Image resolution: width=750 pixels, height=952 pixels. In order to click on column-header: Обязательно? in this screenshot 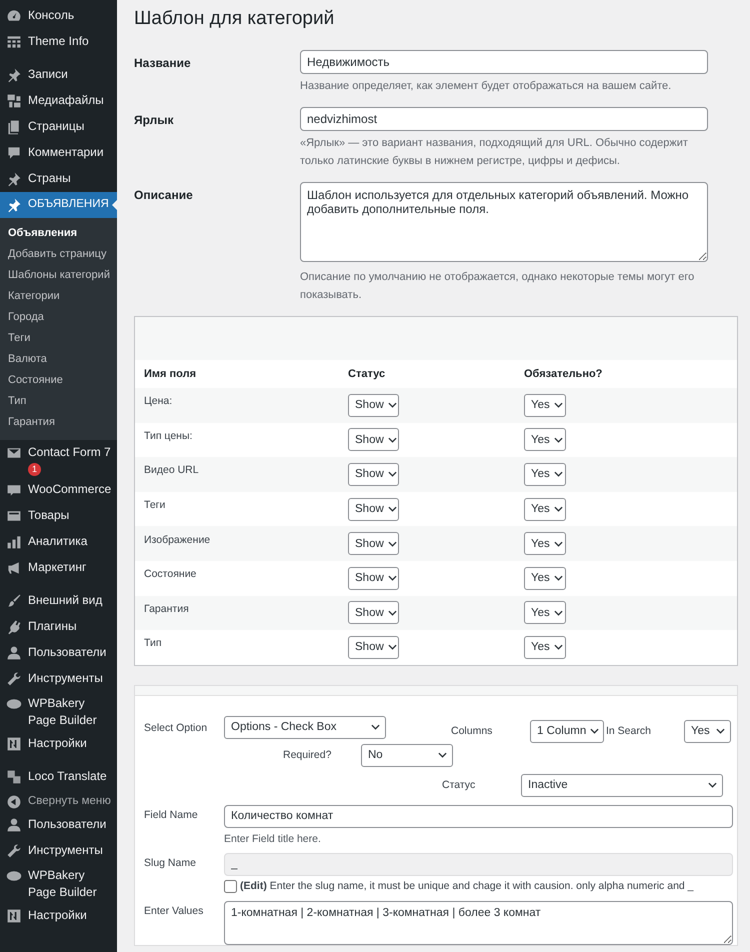, I will do `click(564, 374)`.